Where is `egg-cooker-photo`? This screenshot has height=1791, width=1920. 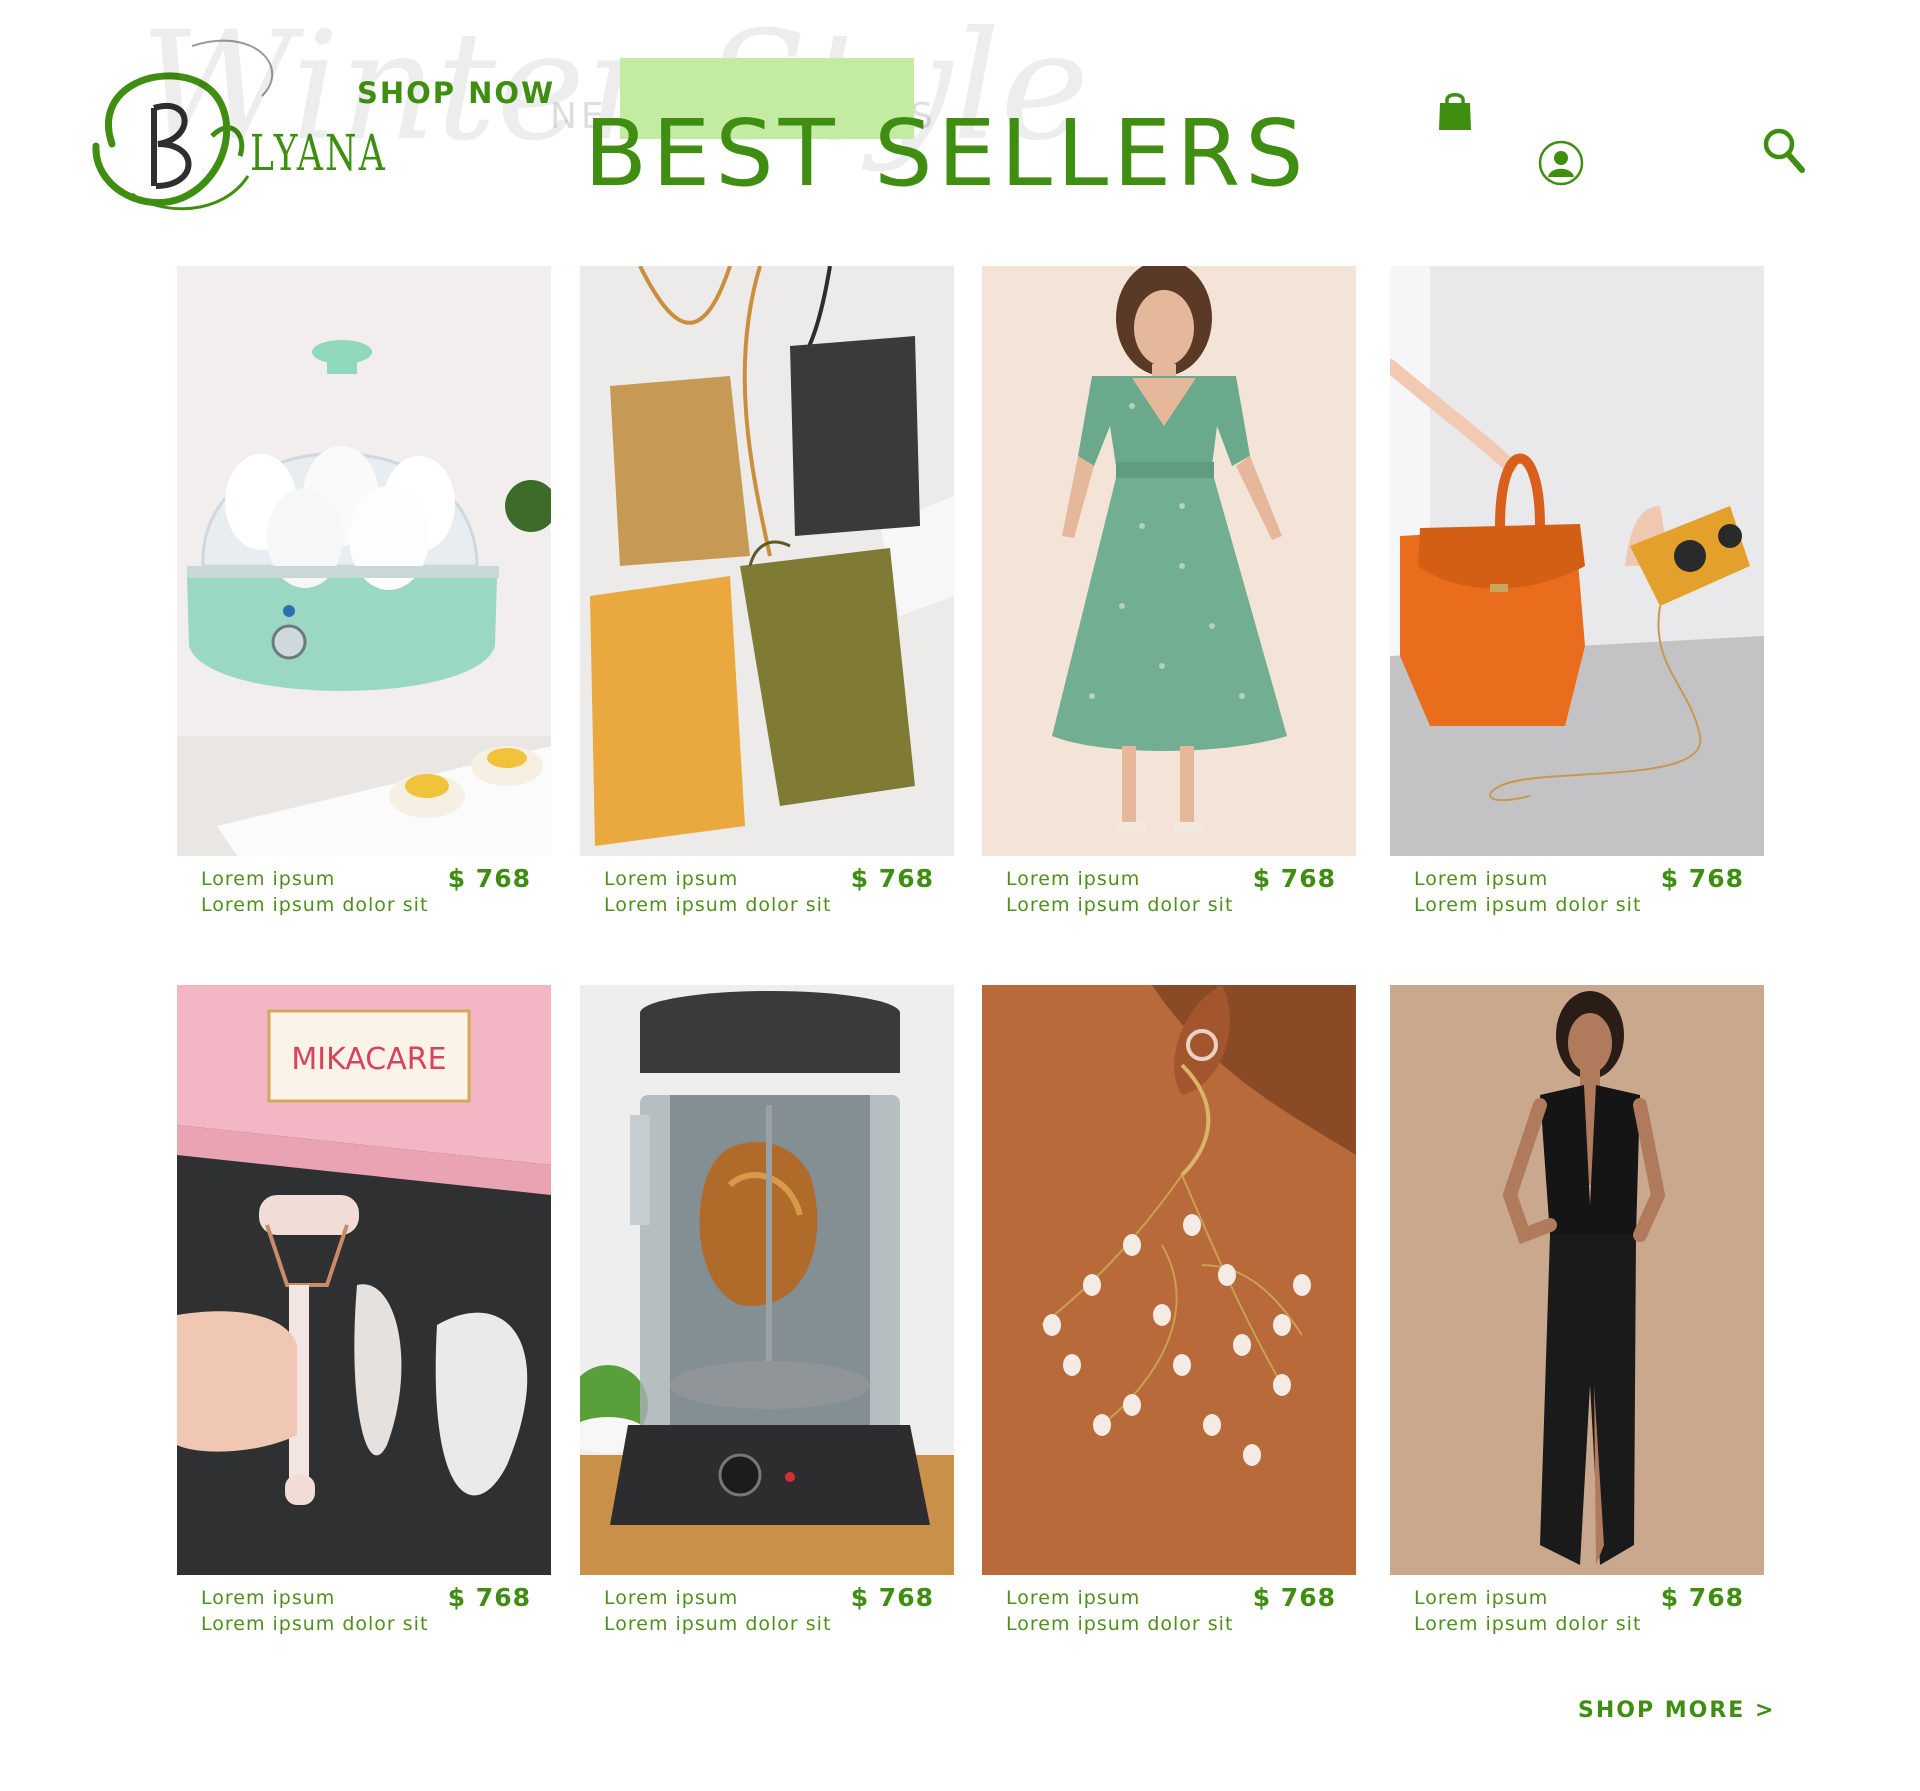 egg-cooker-photo is located at coordinates (364, 561).